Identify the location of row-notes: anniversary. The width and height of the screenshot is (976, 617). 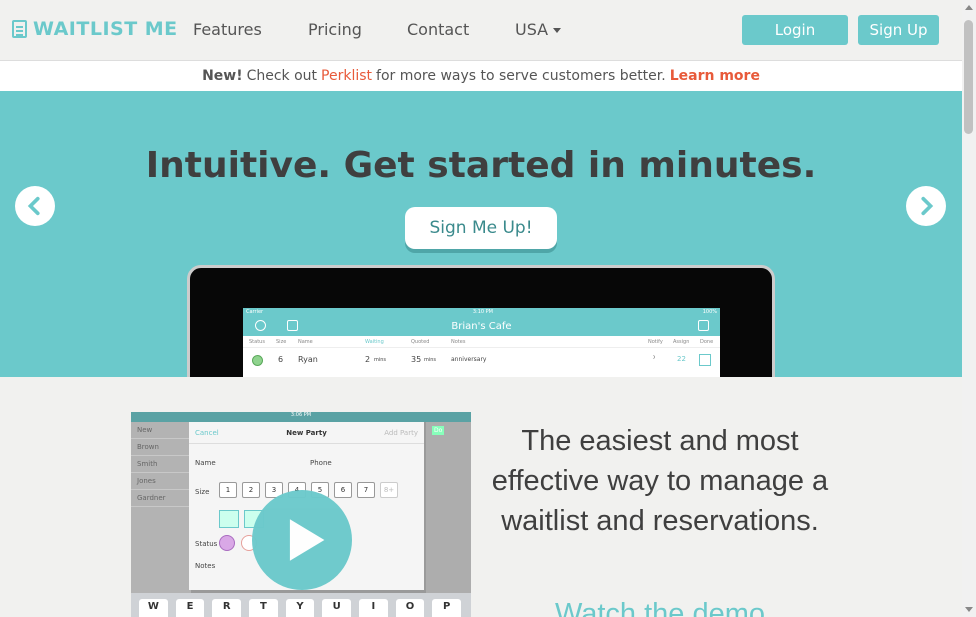
(469, 359).